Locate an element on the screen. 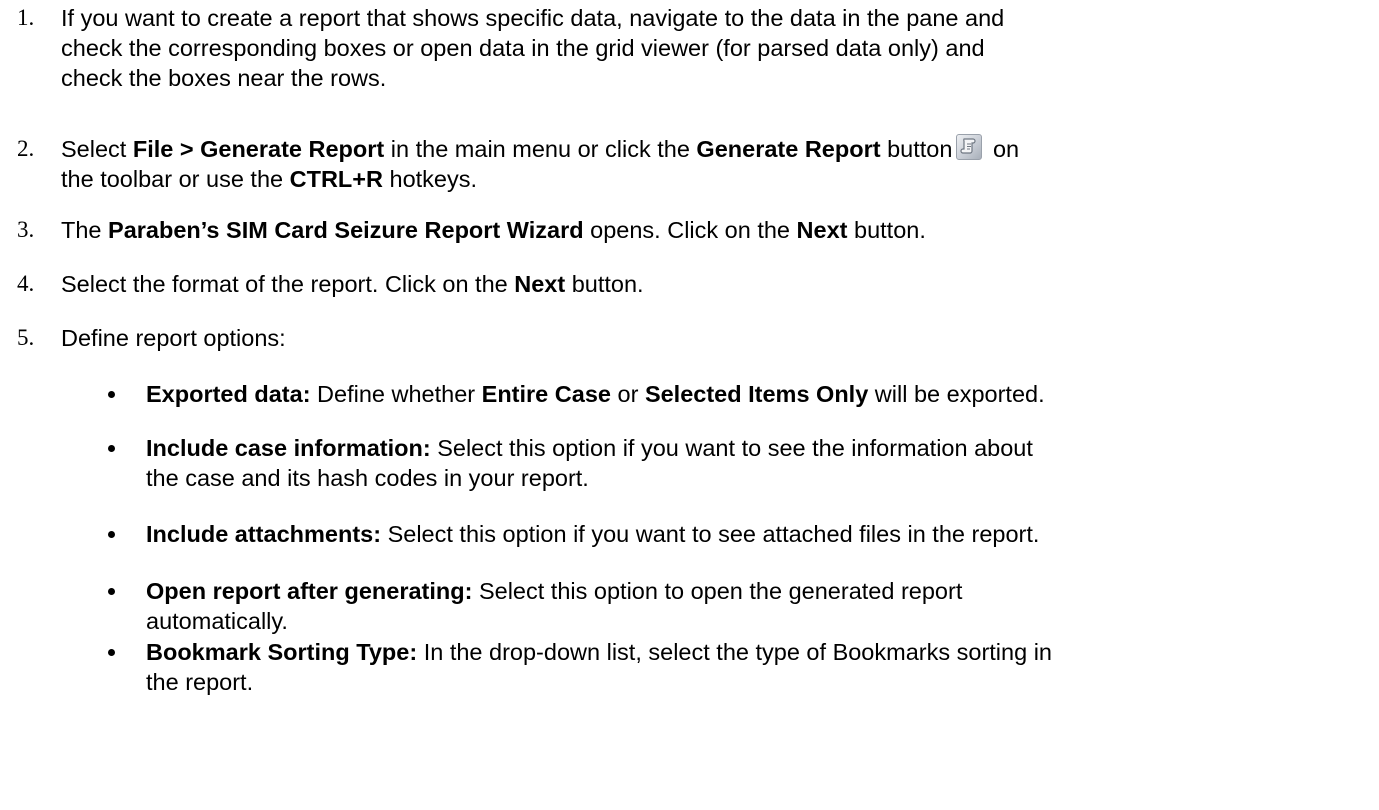 The width and height of the screenshot is (1379, 810). step-number: 2. is located at coordinates (26, 148).